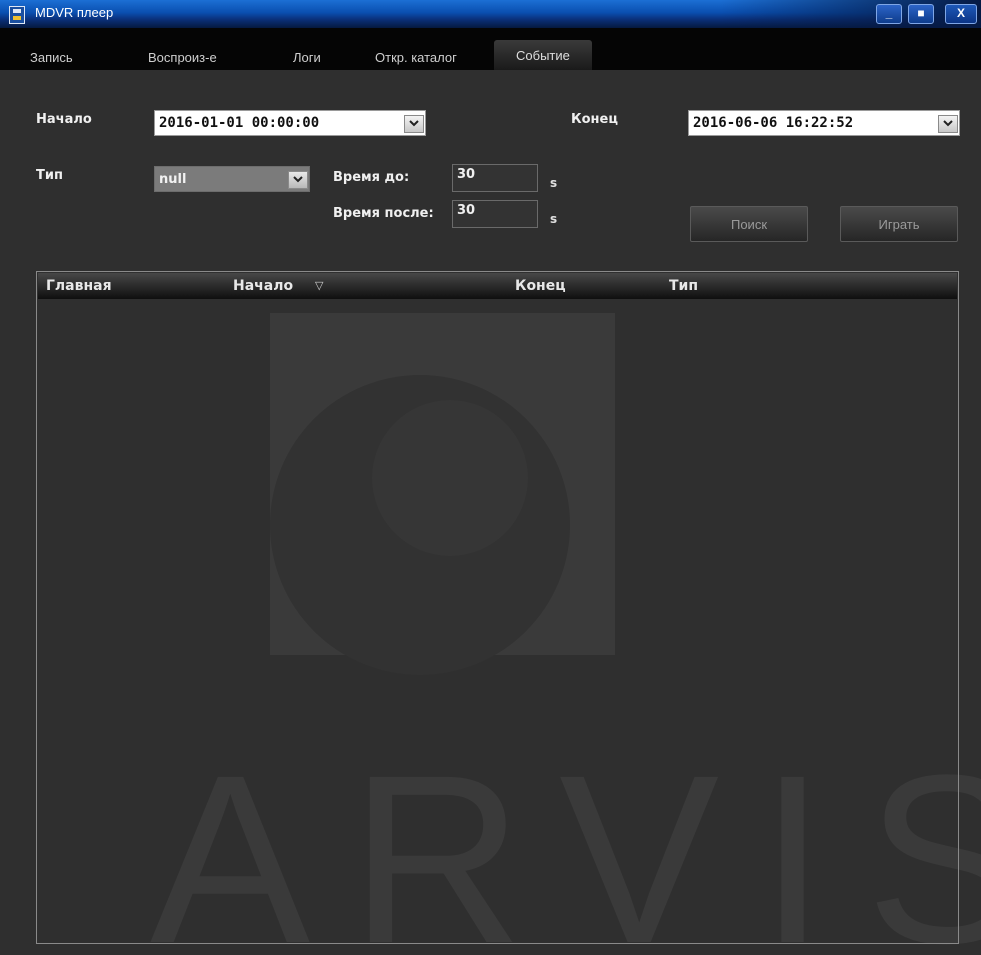  I want to click on menu-item-open-folder: Откр. каталог, so click(416, 58).